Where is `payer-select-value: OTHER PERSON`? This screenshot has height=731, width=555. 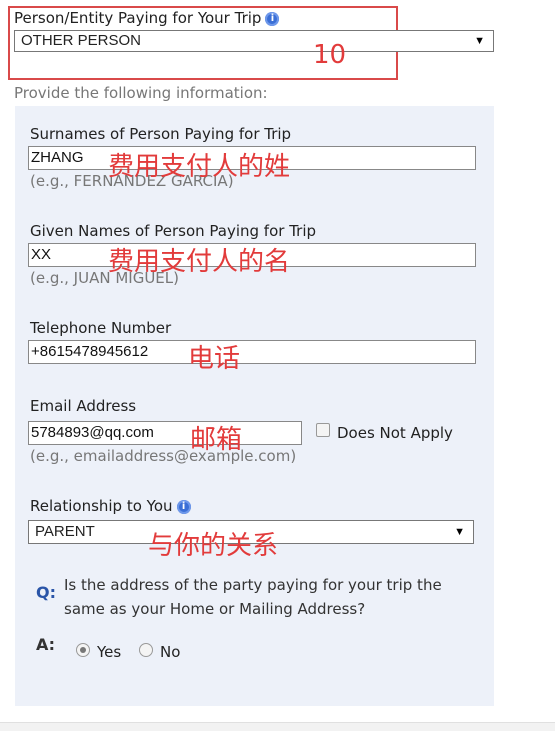 payer-select-value: OTHER PERSON is located at coordinates (81, 40).